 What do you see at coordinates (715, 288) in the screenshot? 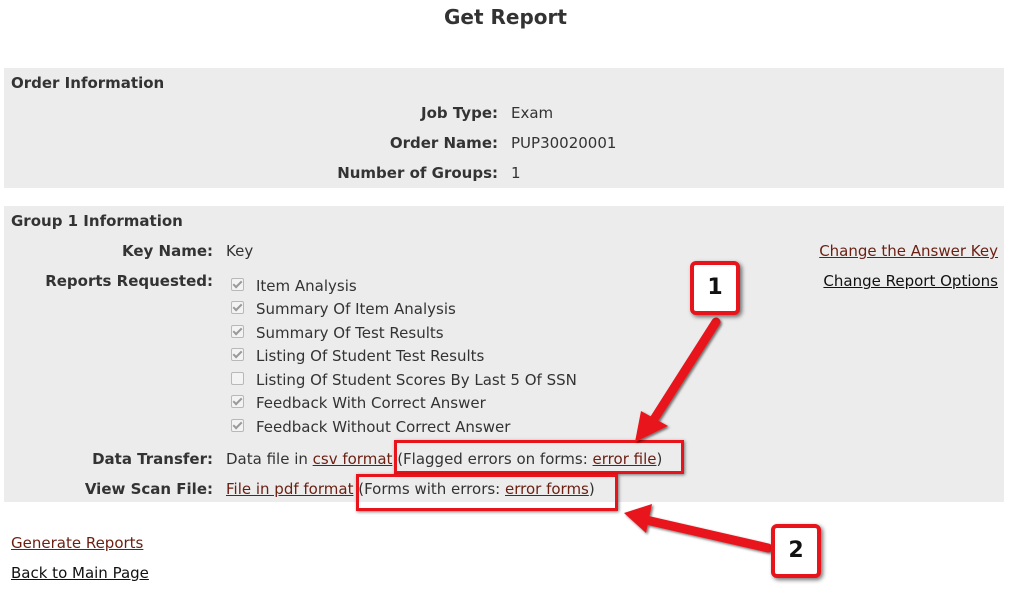
I see `annotation-badge-1: 1` at bounding box center [715, 288].